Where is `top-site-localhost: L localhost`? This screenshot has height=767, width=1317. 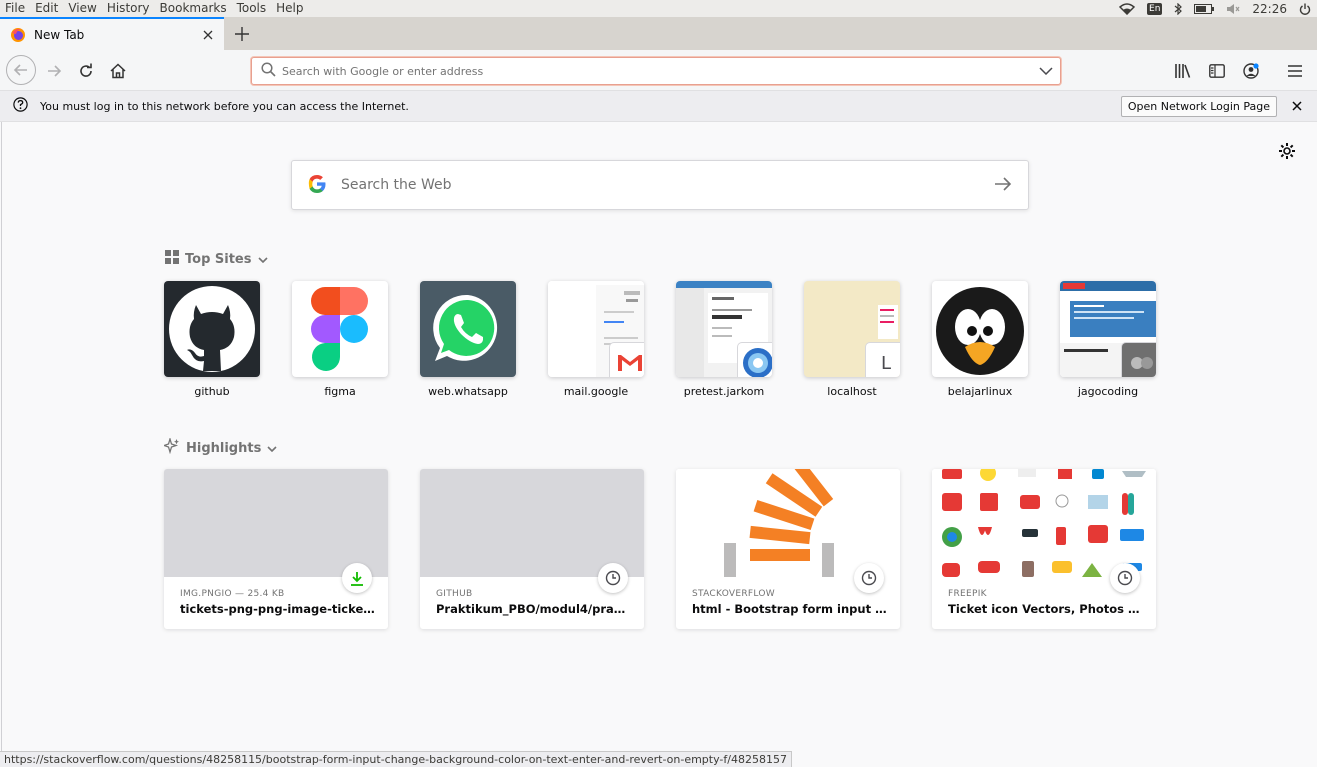
top-site-localhost: L localhost is located at coordinates (852, 339).